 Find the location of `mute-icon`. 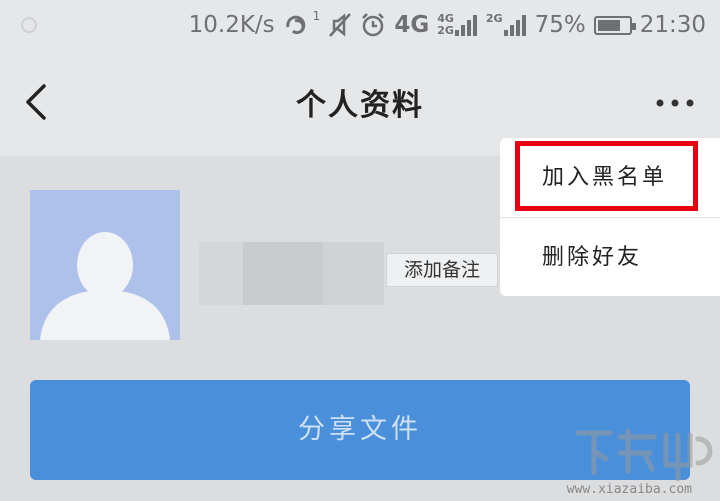

mute-icon is located at coordinates (340, 25).